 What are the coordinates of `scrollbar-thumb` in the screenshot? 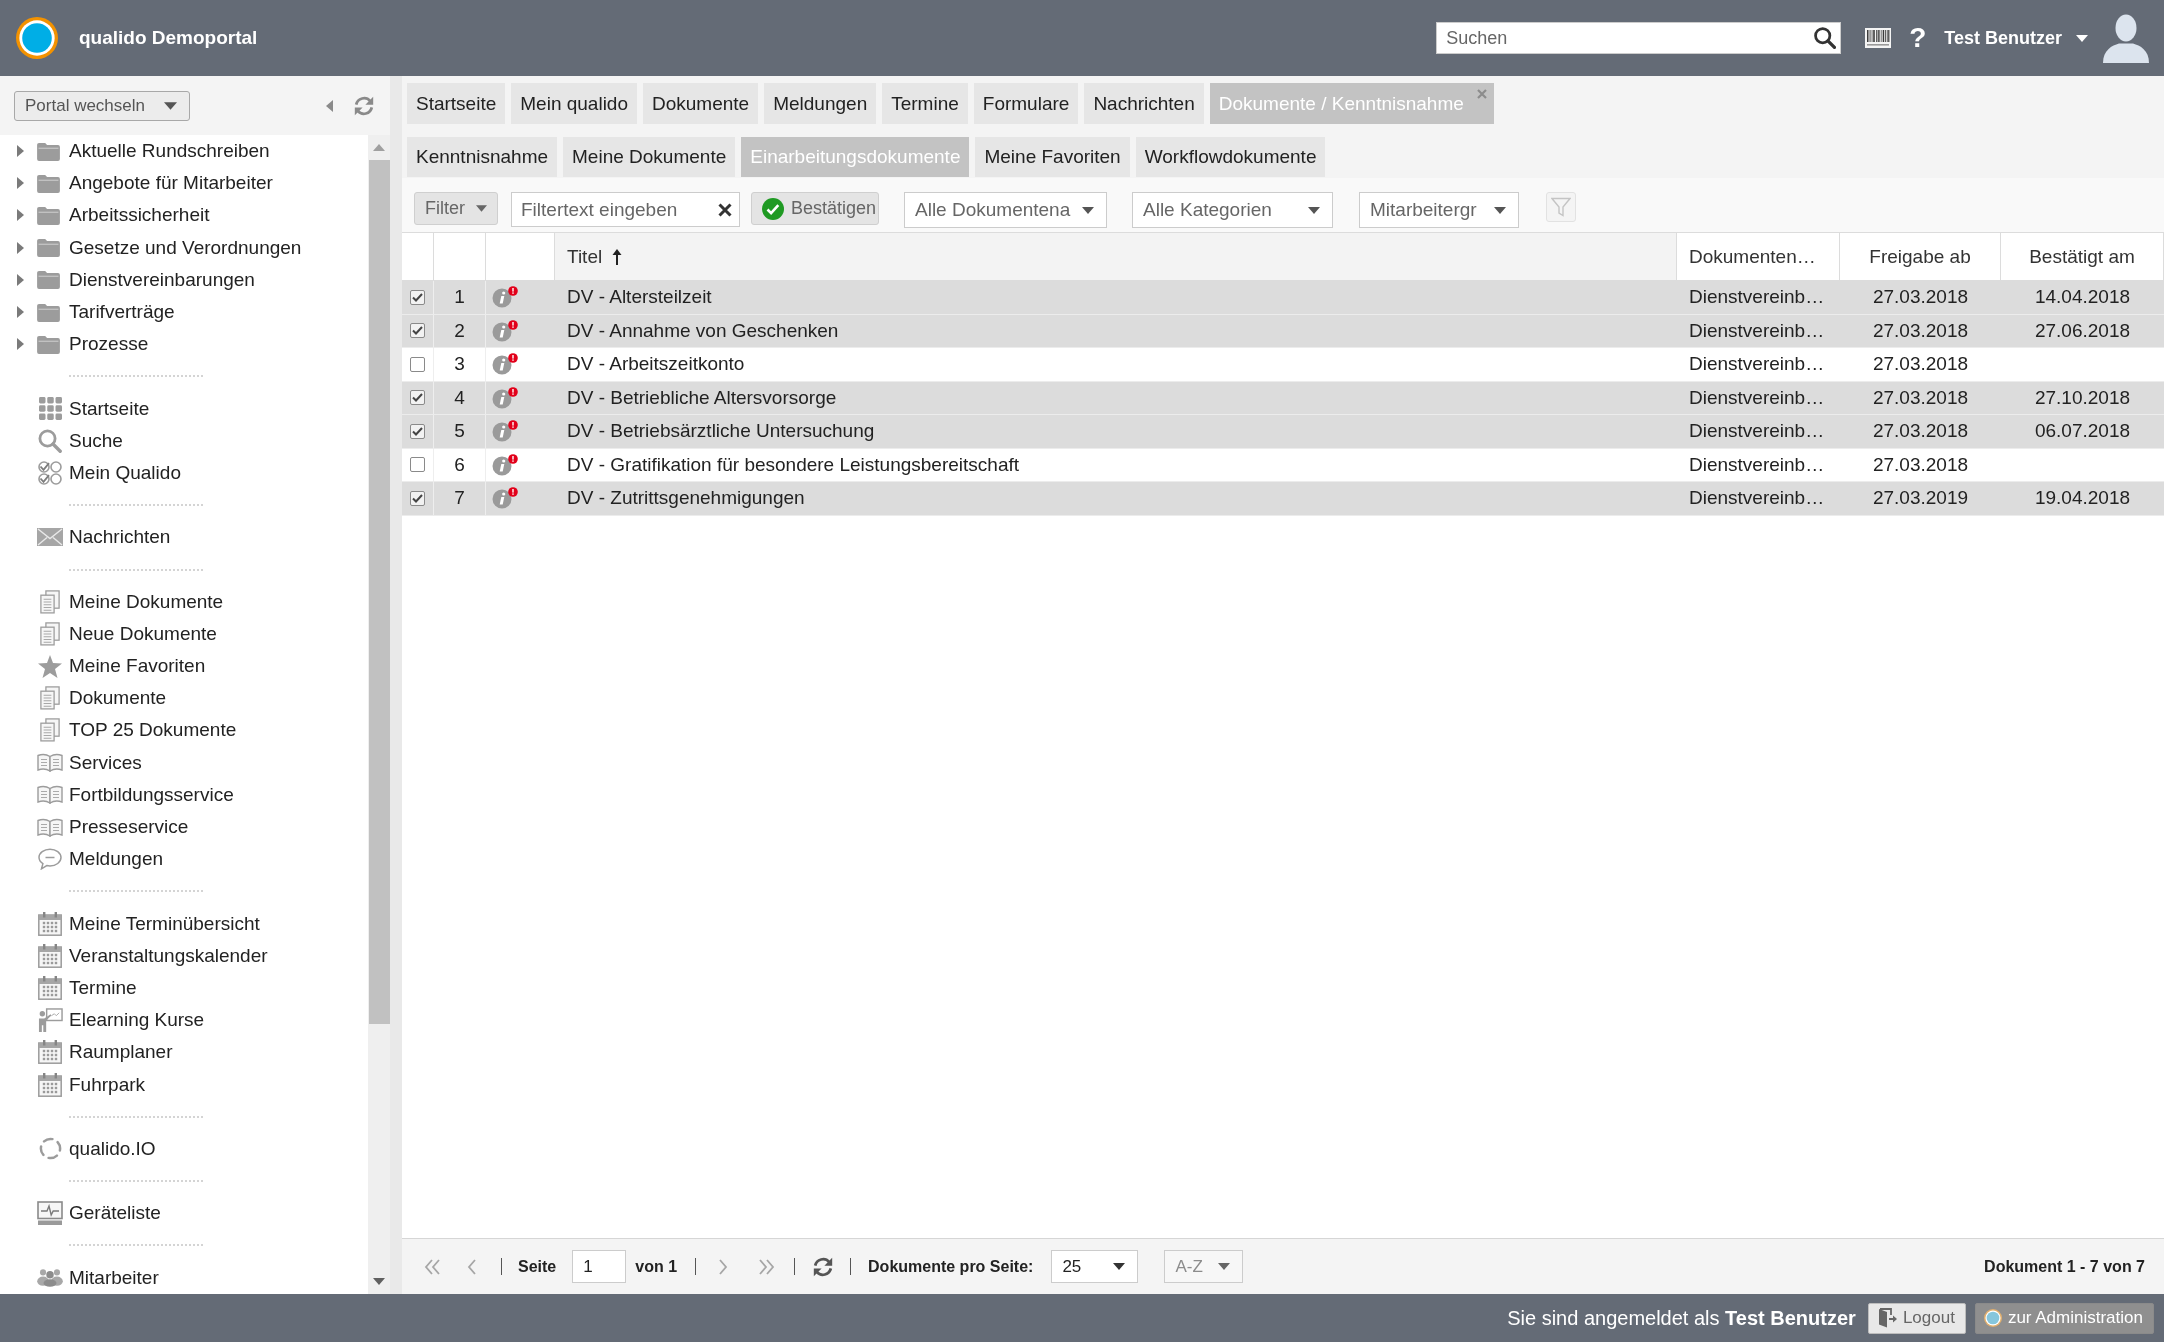 It's located at (379, 592).